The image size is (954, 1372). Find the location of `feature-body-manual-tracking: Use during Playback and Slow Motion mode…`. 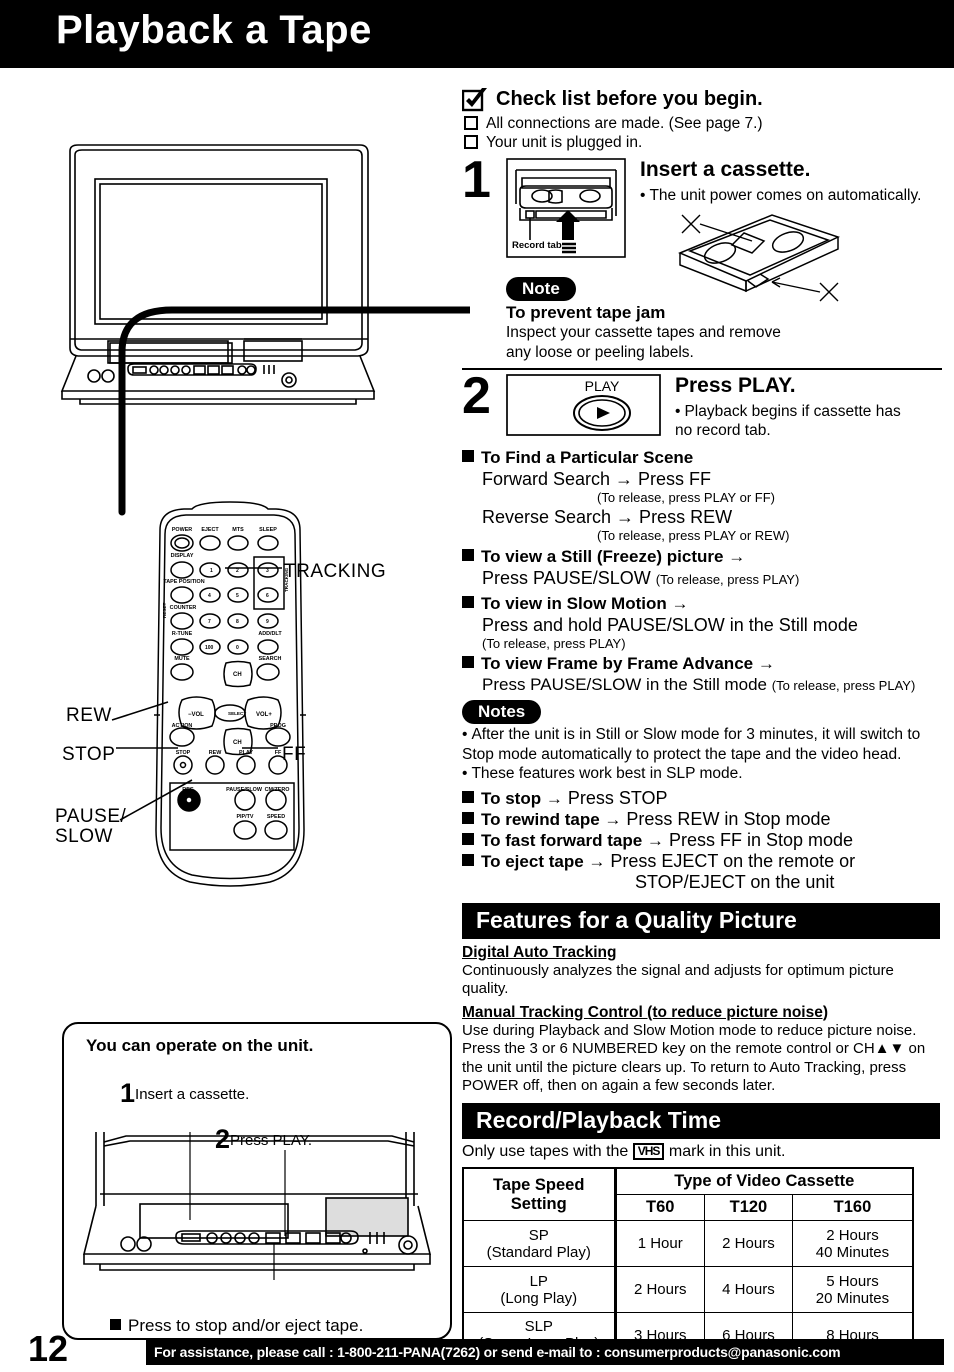

feature-body-manual-tracking: Use during Playback and Slow Motion mode… is located at coordinates (694, 1058).